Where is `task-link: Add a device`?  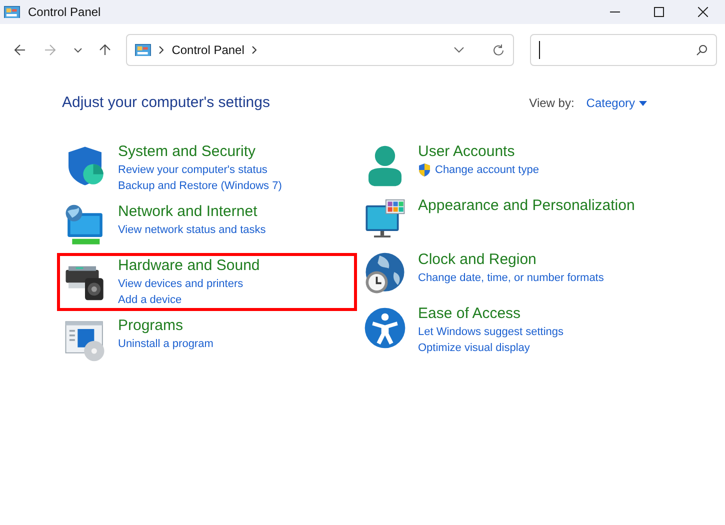
task-link: Add a device is located at coordinates (150, 300).